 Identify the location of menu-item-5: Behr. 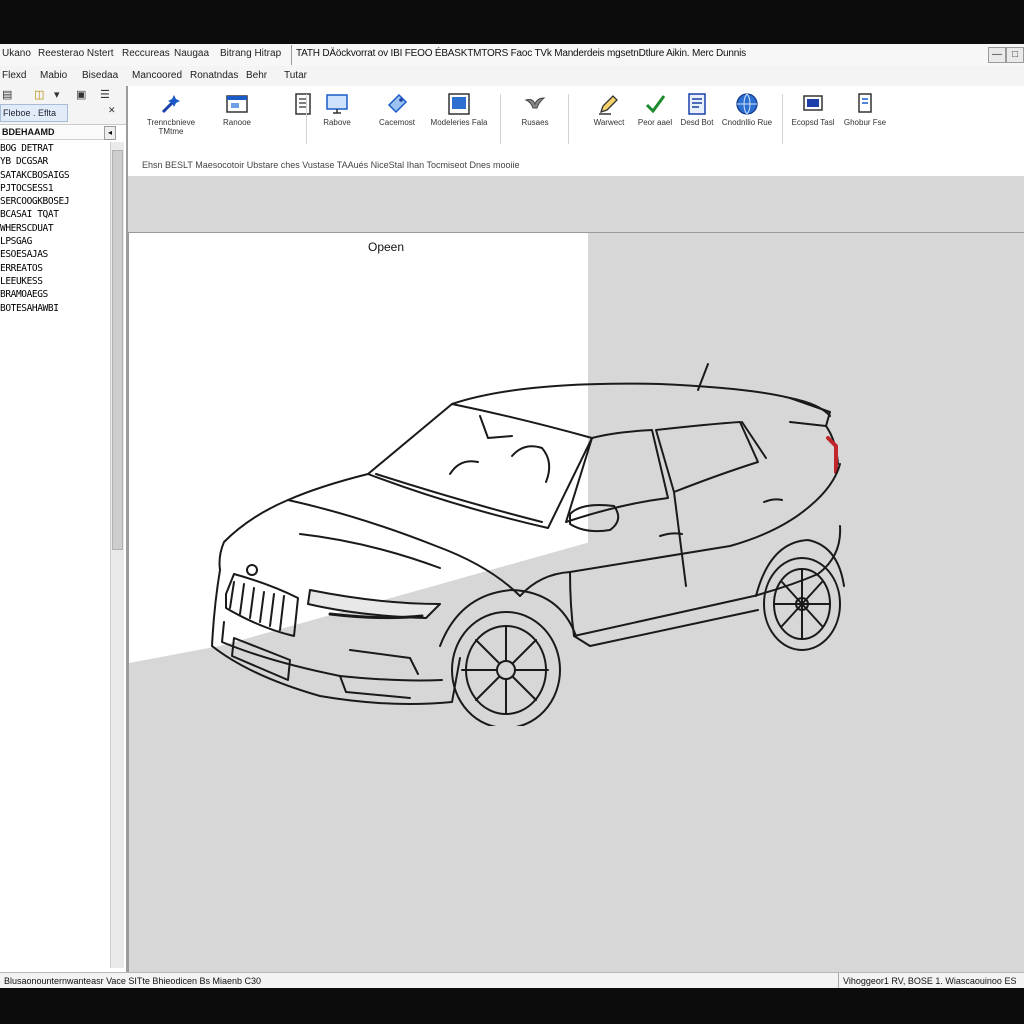
(256, 75).